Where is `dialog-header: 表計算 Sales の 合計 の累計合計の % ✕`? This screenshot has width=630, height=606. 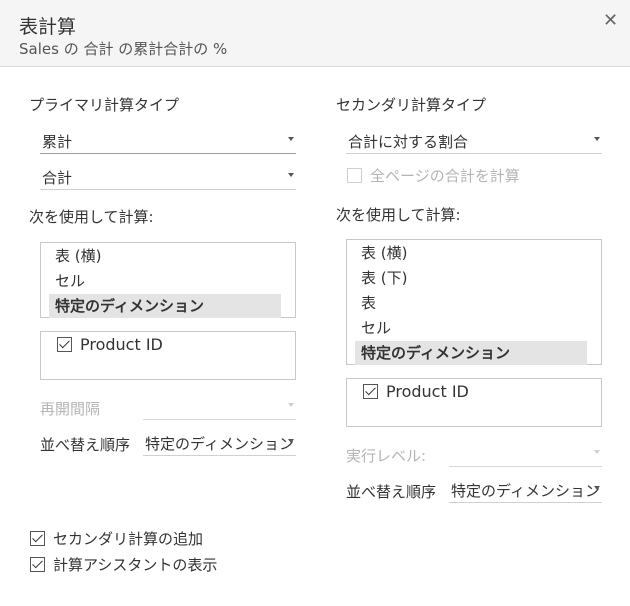
dialog-header: 表計算 Sales の 合計 の累計合計の % ✕ is located at coordinates (315, 33).